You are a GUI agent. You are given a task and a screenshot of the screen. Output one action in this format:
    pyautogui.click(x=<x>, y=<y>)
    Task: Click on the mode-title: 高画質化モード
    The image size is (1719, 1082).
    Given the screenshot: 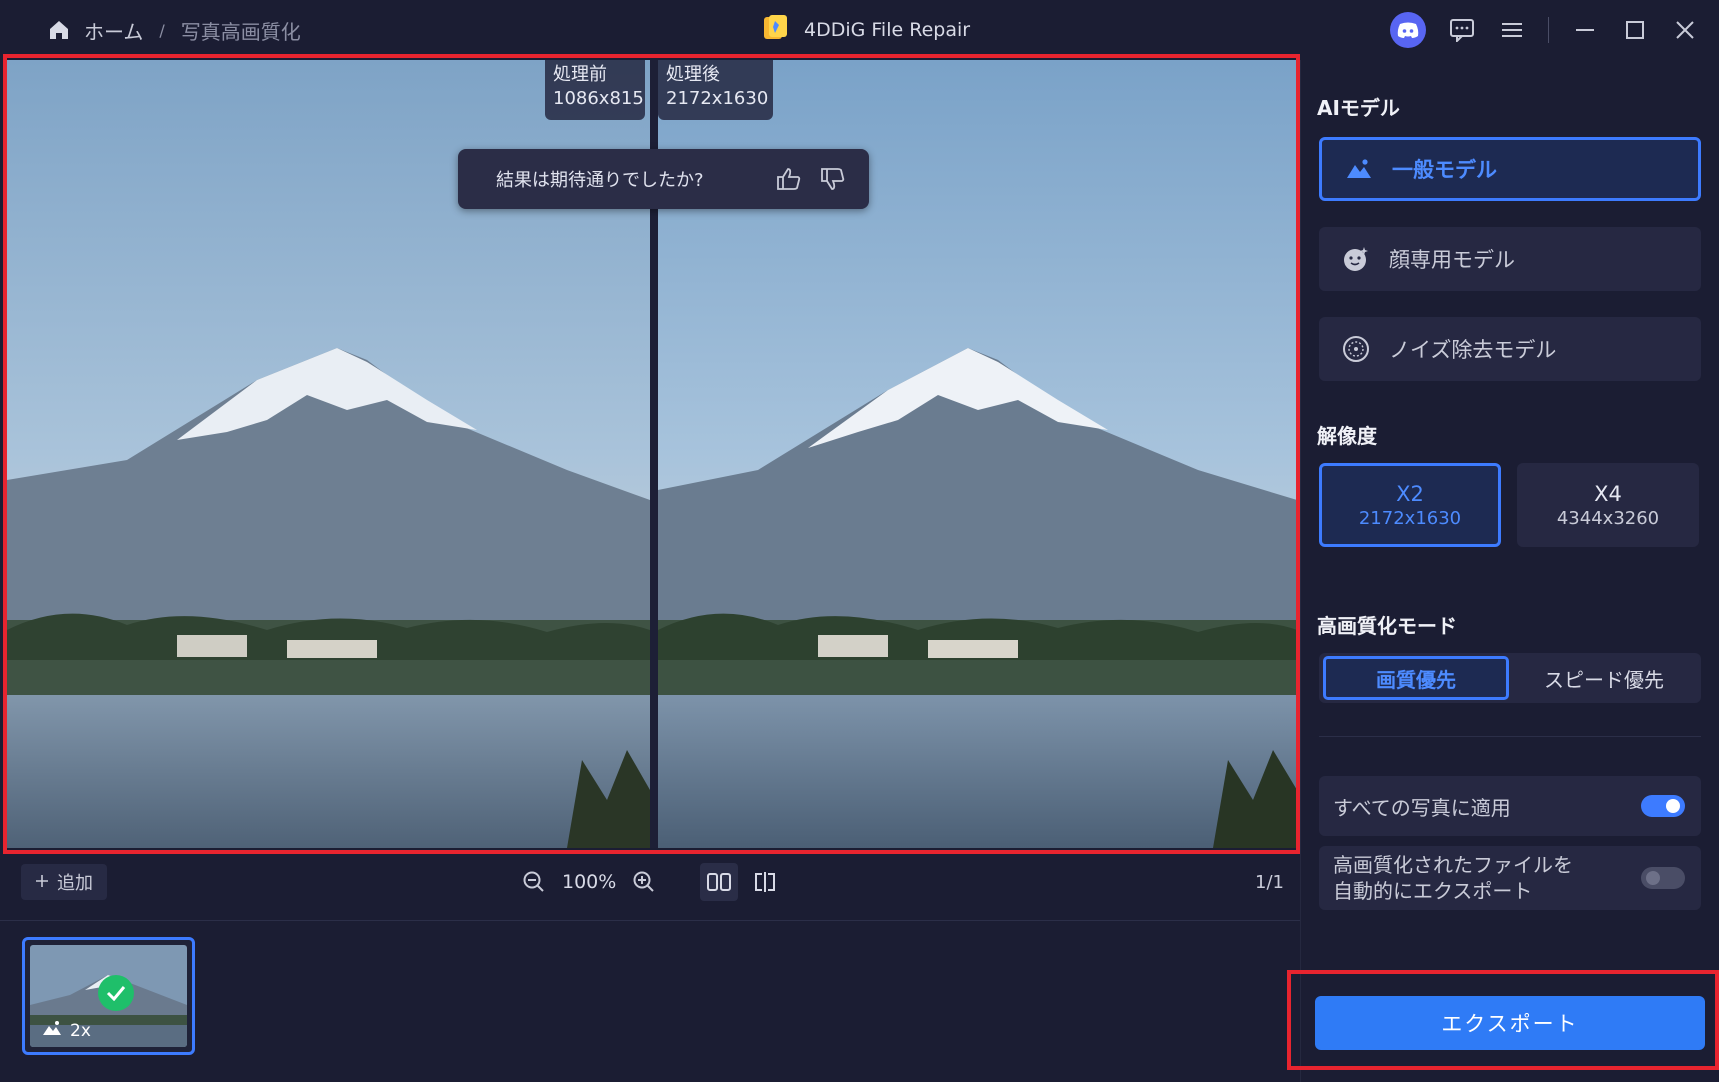 What is the action you would take?
    pyautogui.click(x=1387, y=626)
    